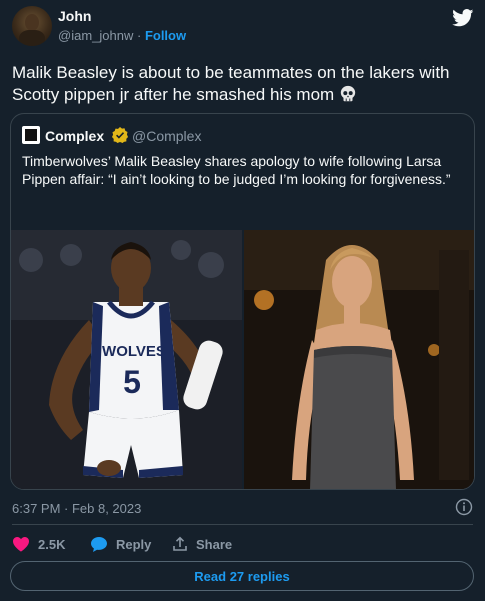  What do you see at coordinates (99, 544) in the screenshot?
I see `reply-bubble-icon` at bounding box center [99, 544].